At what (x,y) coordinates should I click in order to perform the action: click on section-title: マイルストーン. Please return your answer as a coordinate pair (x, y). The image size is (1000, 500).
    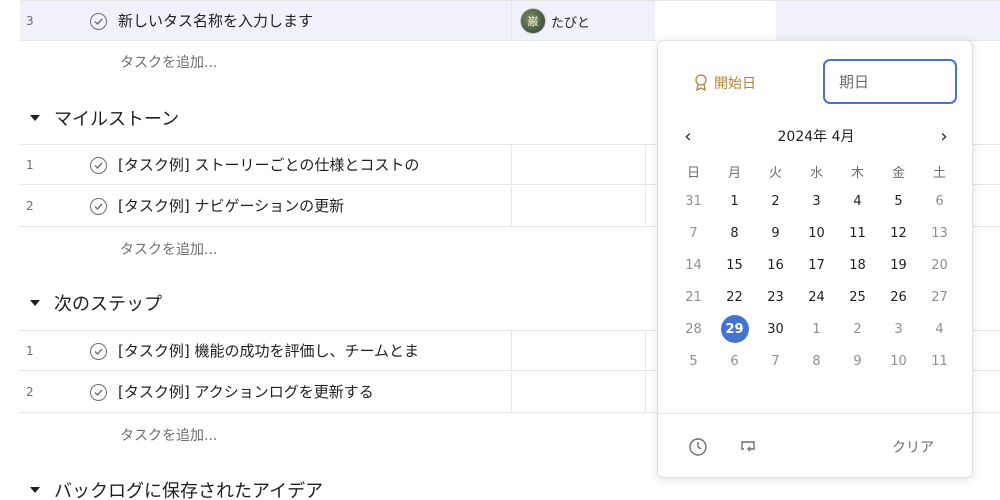
    Looking at the image, I should click on (117, 119).